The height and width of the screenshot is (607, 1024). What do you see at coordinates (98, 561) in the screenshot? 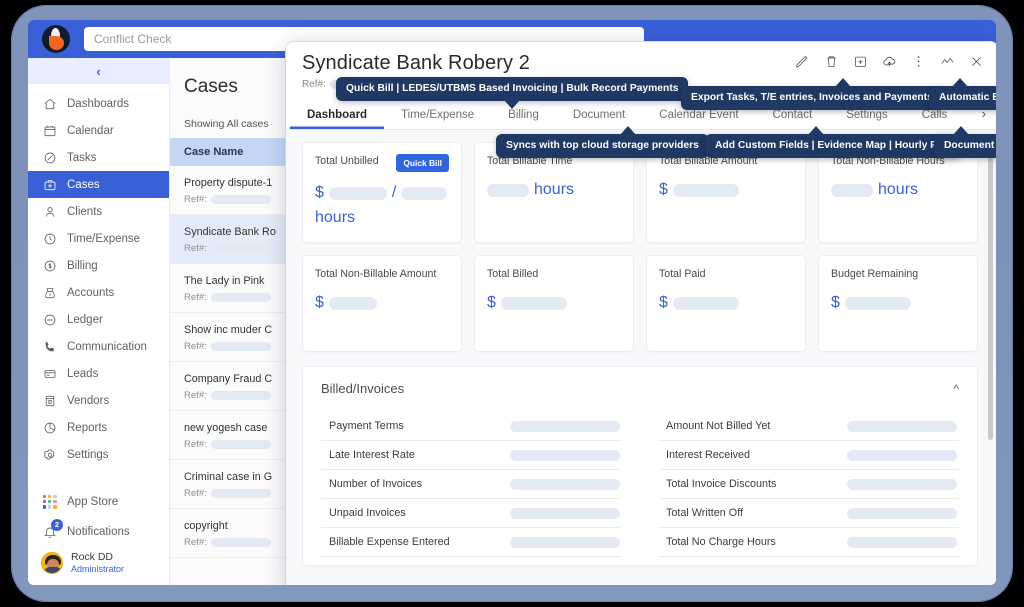
I see `user-profile: Rock DD Administrator` at bounding box center [98, 561].